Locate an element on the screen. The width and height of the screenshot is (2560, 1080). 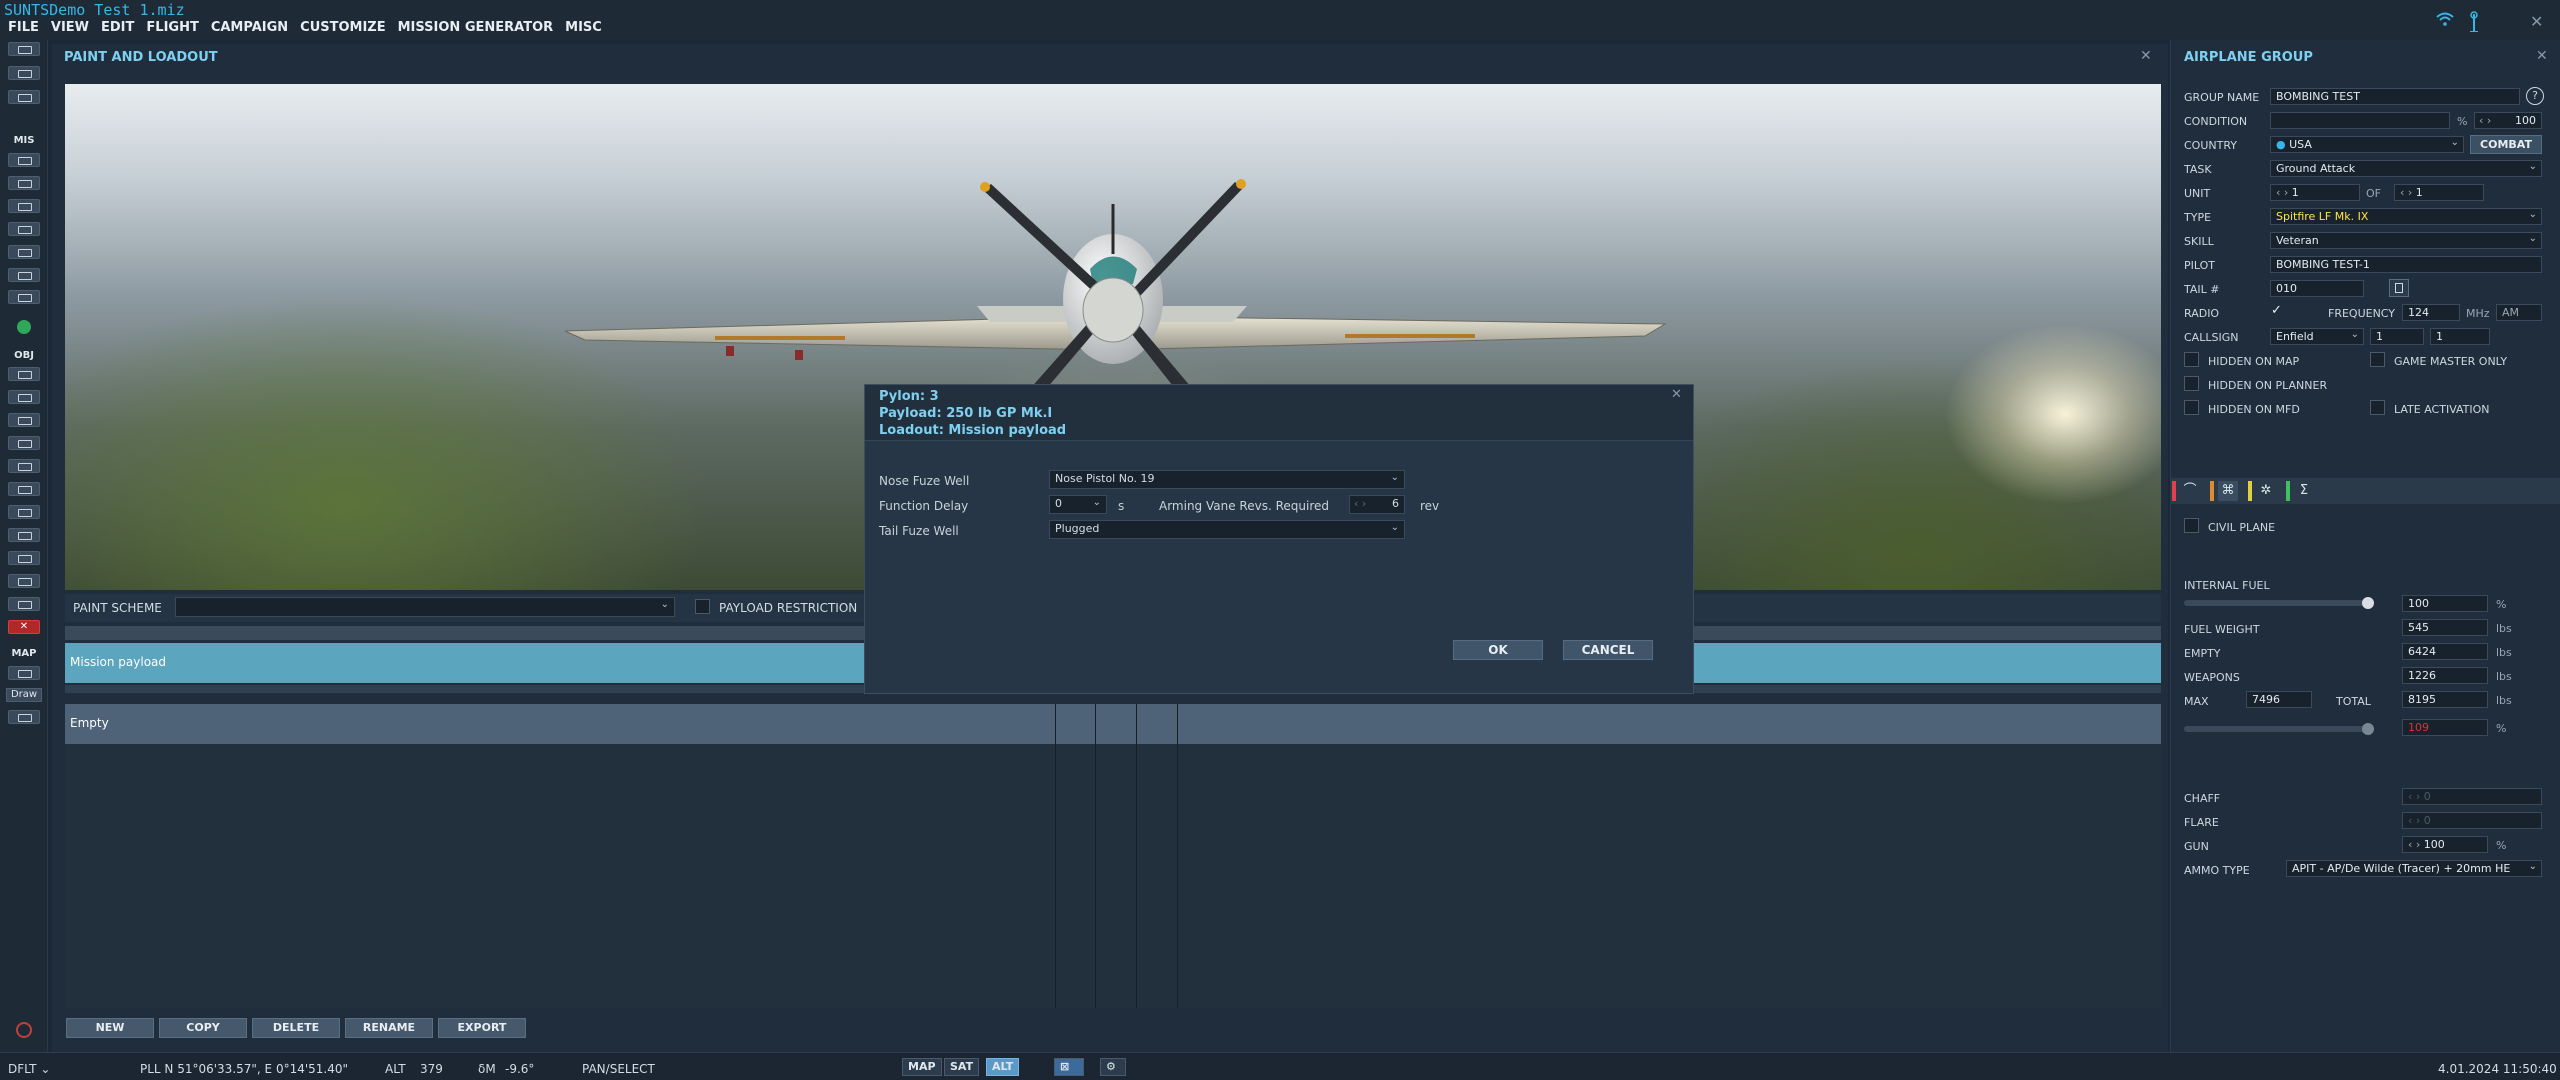
lbs-unit: lbs is located at coordinates (2504, 676).